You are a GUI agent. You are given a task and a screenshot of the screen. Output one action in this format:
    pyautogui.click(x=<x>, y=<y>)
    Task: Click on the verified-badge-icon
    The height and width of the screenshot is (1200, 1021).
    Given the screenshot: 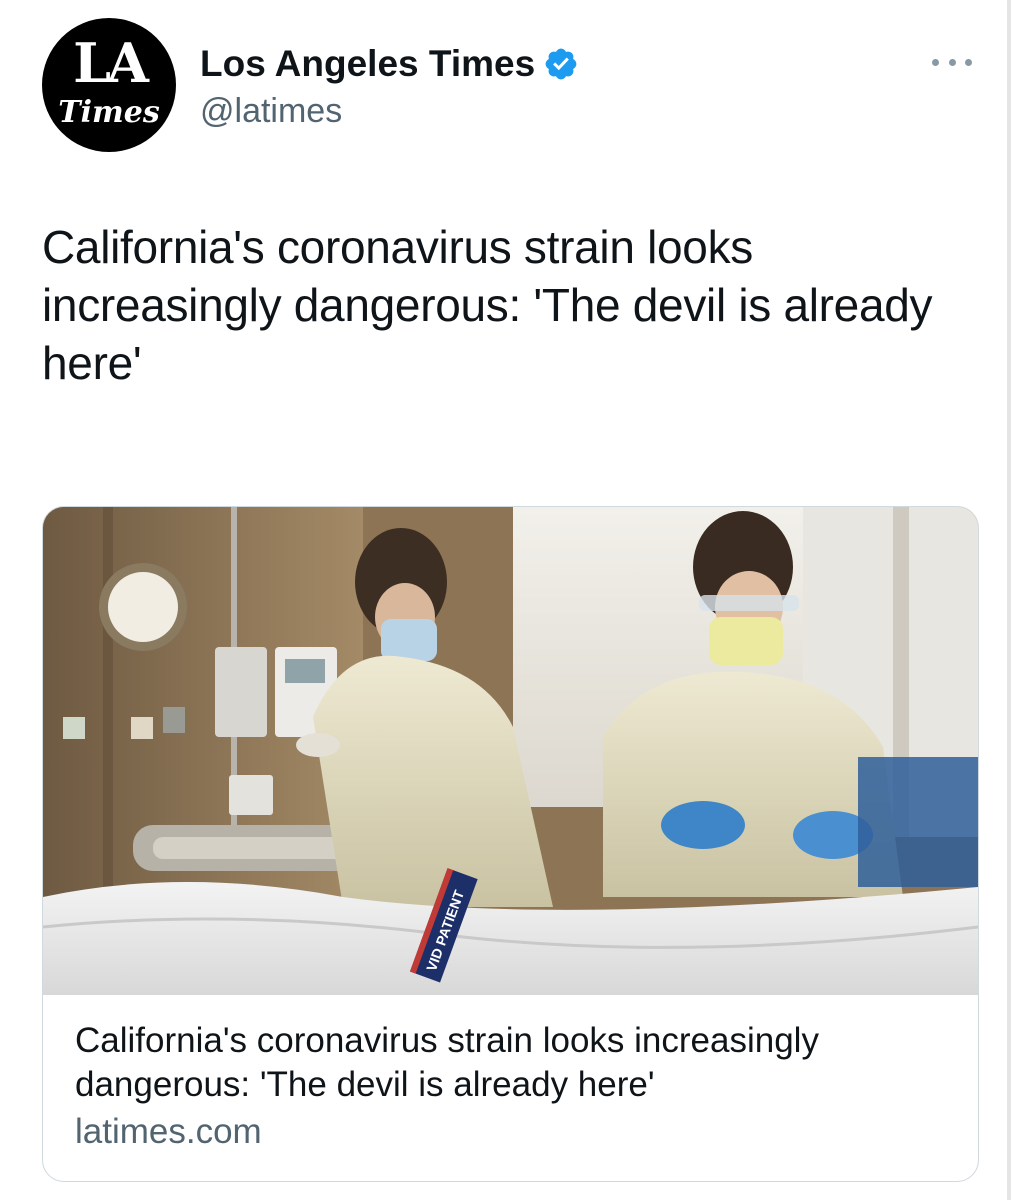 What is the action you would take?
    pyautogui.click(x=561, y=64)
    